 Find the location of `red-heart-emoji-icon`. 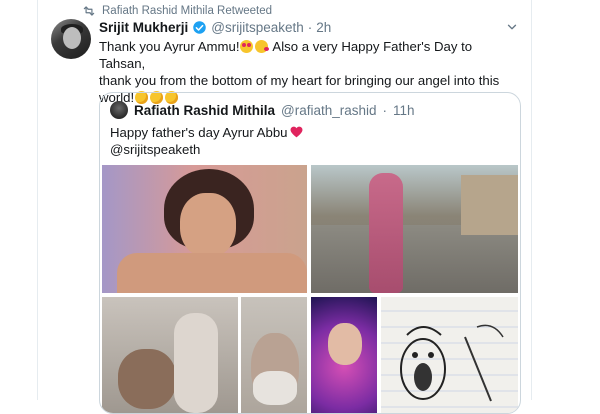

red-heart-emoji-icon is located at coordinates (297, 132).